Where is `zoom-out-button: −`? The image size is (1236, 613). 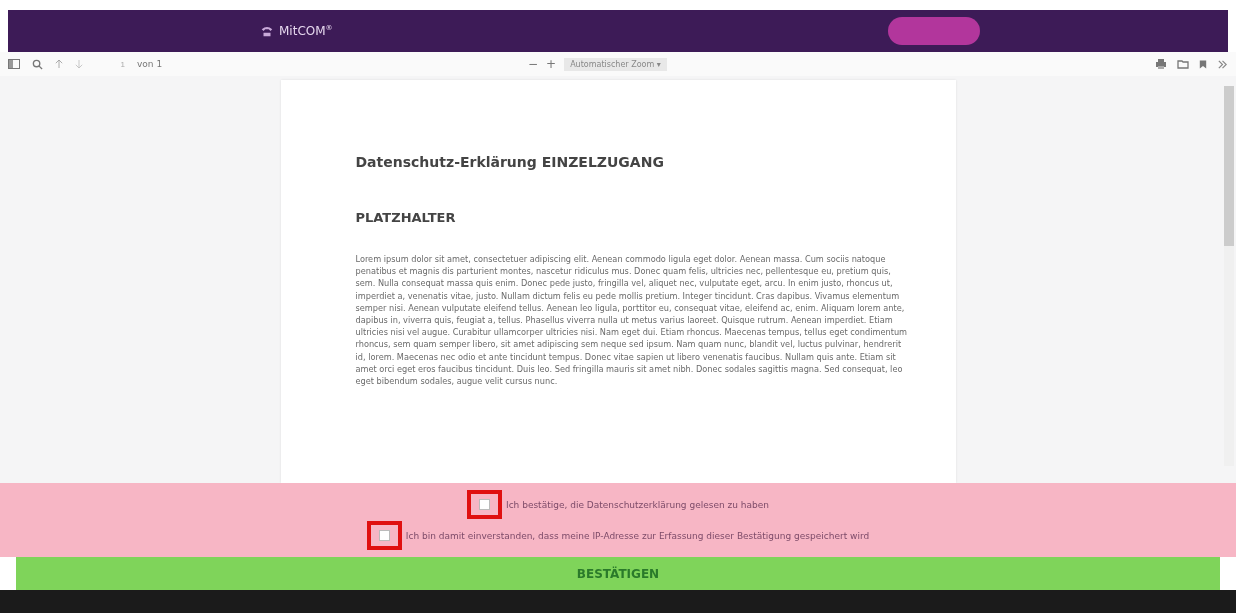 zoom-out-button: − is located at coordinates (533, 64).